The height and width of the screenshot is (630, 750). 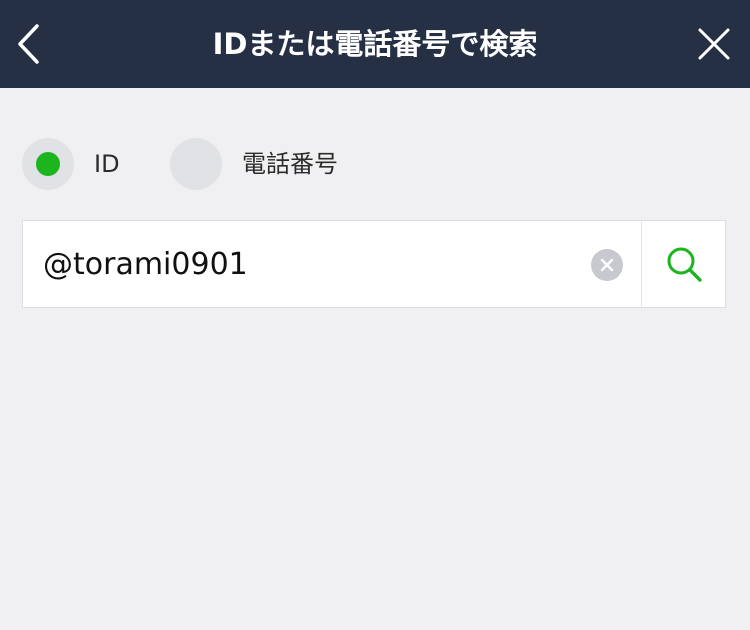 I want to click on back-button, so click(x=30, y=44).